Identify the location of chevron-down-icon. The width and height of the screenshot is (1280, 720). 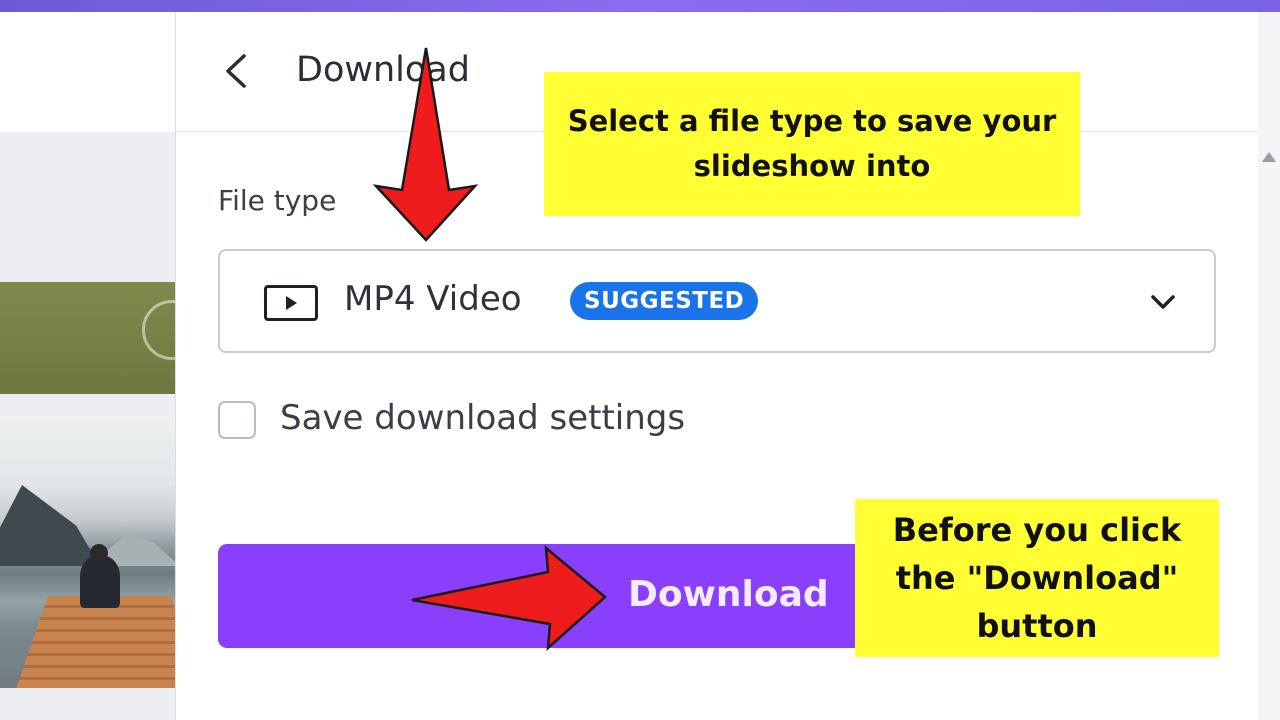
(1163, 302).